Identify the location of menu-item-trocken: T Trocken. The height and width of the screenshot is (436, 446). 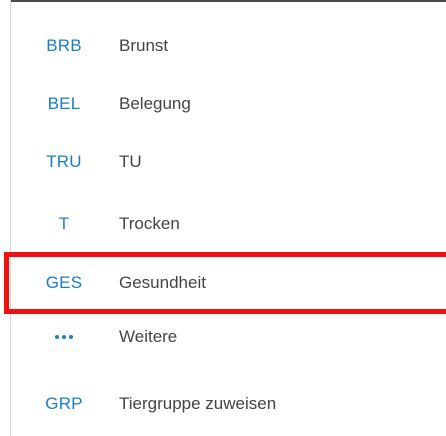
(228, 224).